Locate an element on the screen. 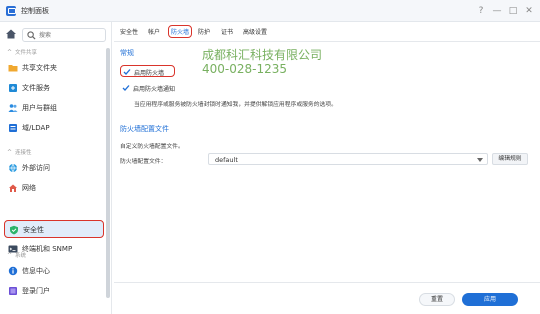 The width and height of the screenshot is (540, 314). sidebar-item-external-access: 外部访问 is located at coordinates (54, 168).